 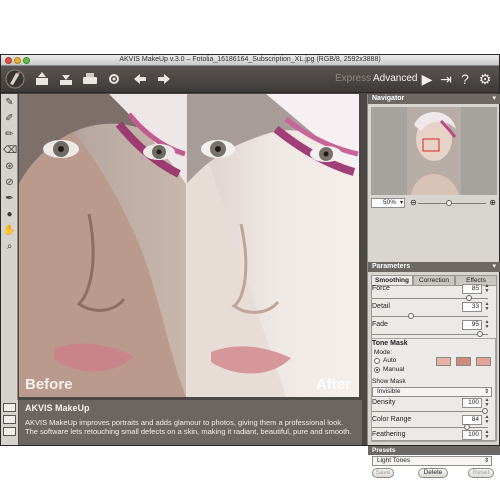 I want to click on brush-icon: ✎, so click(x=9, y=103).